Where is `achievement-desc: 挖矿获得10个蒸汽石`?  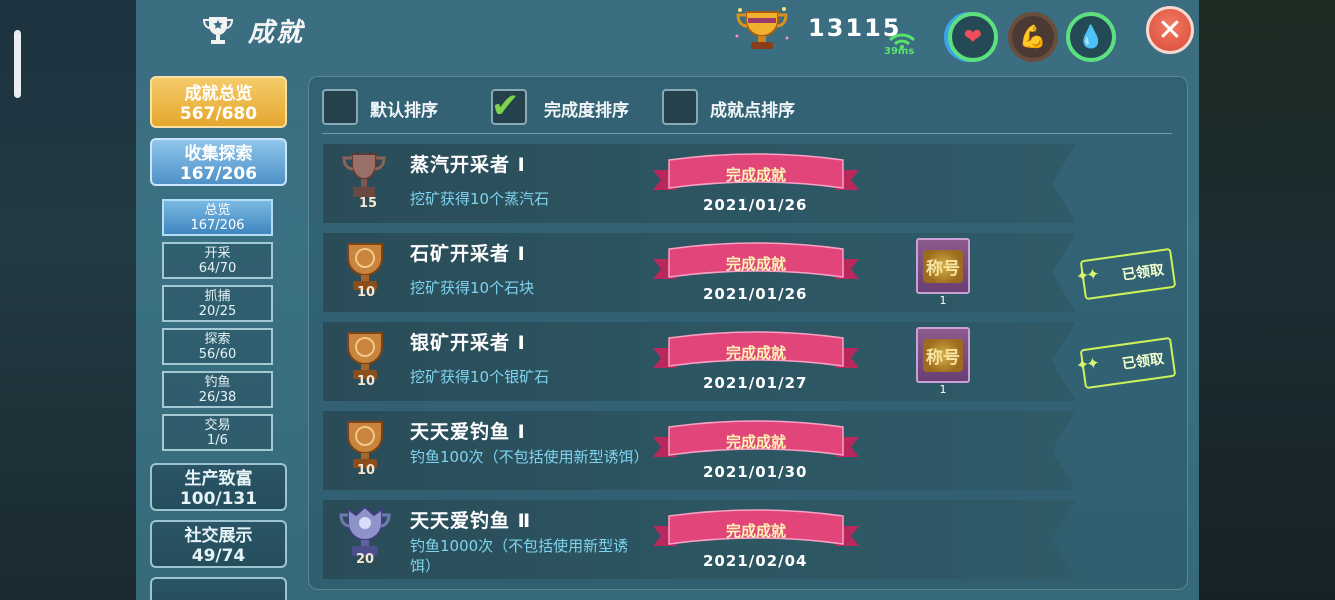 achievement-desc: 挖矿获得10个蒸汽石 is located at coordinates (480, 199).